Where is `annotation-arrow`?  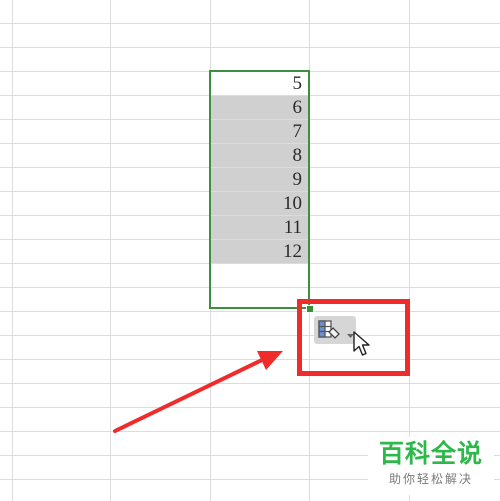 annotation-arrow is located at coordinates (198, 392).